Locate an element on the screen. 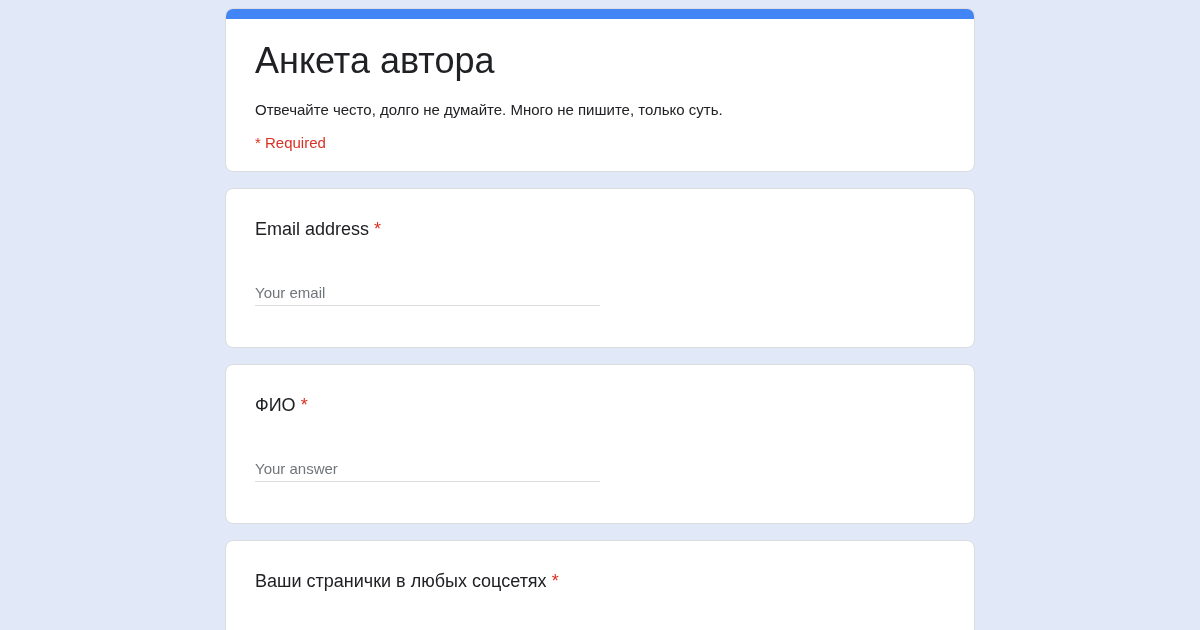  required-note: * Required is located at coordinates (291, 142).